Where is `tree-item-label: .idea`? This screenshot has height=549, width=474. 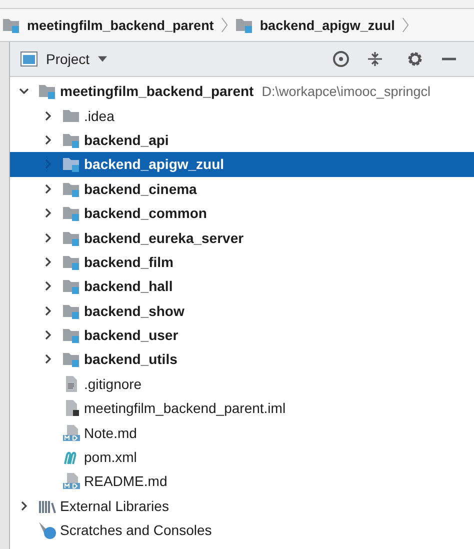 tree-item-label: .idea is located at coordinates (99, 116).